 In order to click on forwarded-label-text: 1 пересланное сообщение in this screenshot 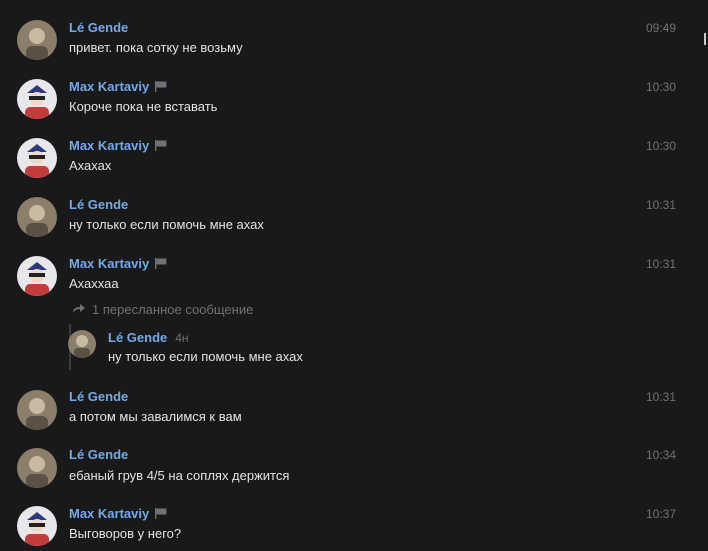, I will do `click(173, 309)`.